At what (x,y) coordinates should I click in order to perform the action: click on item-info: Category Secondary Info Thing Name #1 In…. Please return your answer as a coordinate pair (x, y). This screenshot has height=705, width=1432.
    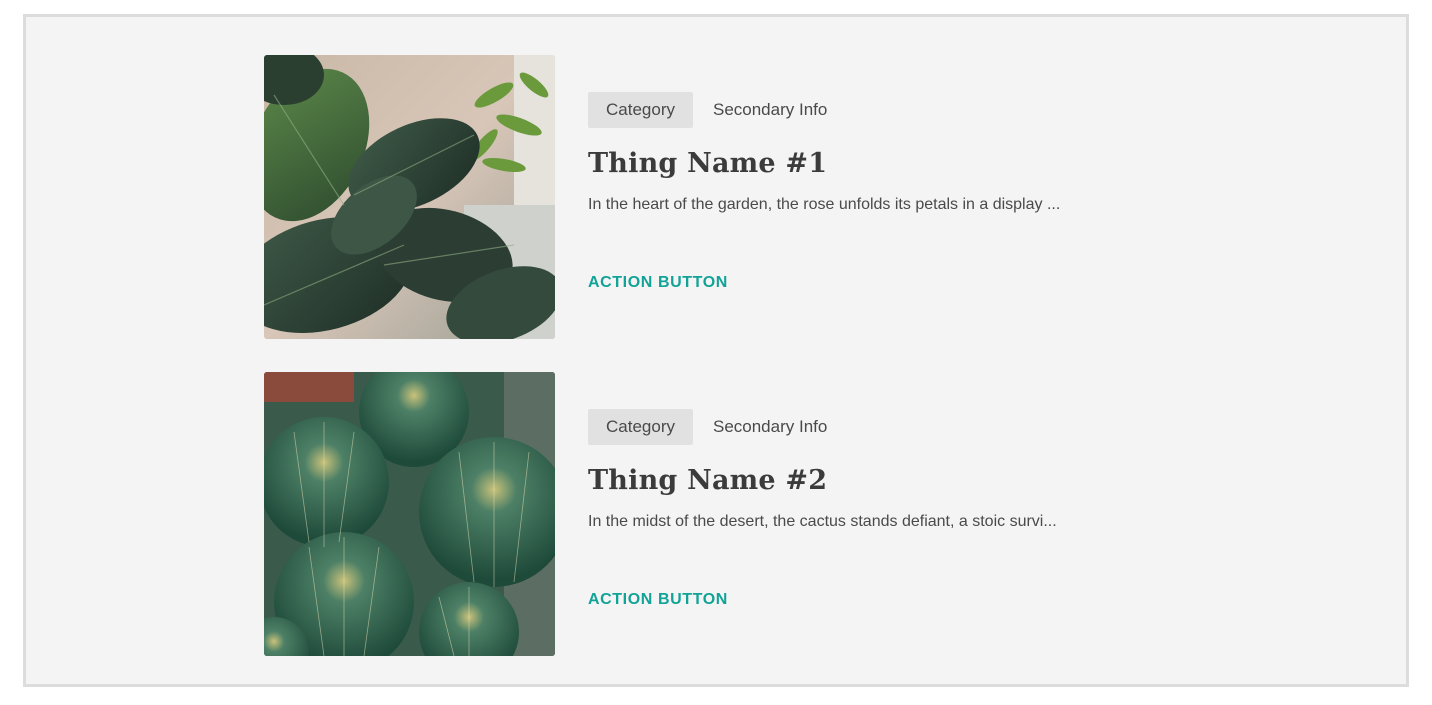
    Looking at the image, I should click on (908, 192).